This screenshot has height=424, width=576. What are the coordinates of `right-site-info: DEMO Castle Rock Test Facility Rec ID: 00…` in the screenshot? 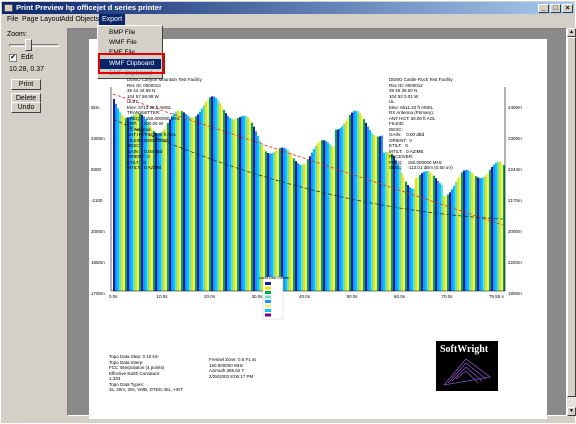 It's located at (421, 124).